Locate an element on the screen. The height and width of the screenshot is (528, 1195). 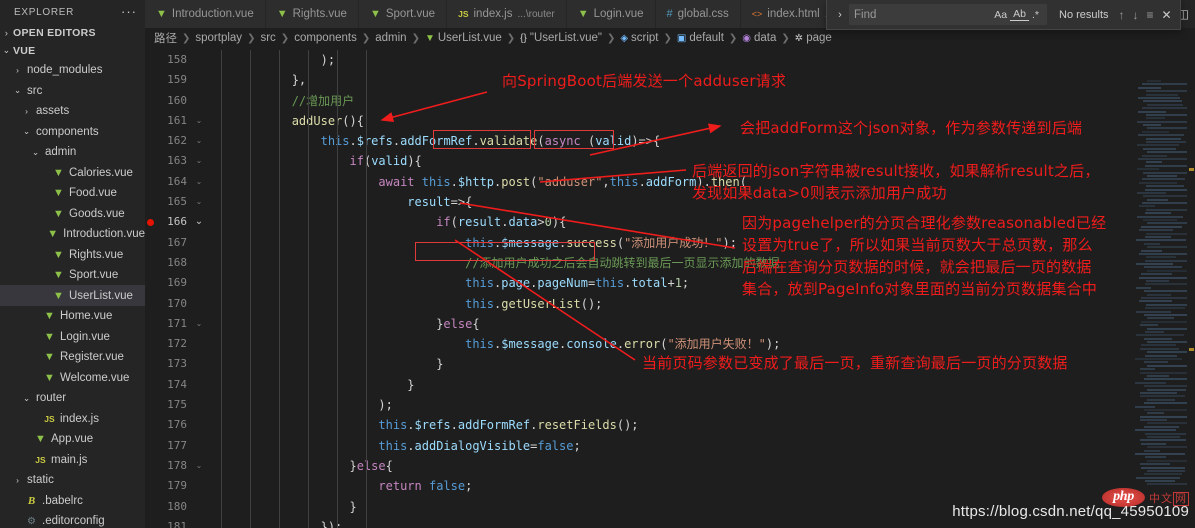
scrollbar-vertical is located at coordinates (1191, 288).